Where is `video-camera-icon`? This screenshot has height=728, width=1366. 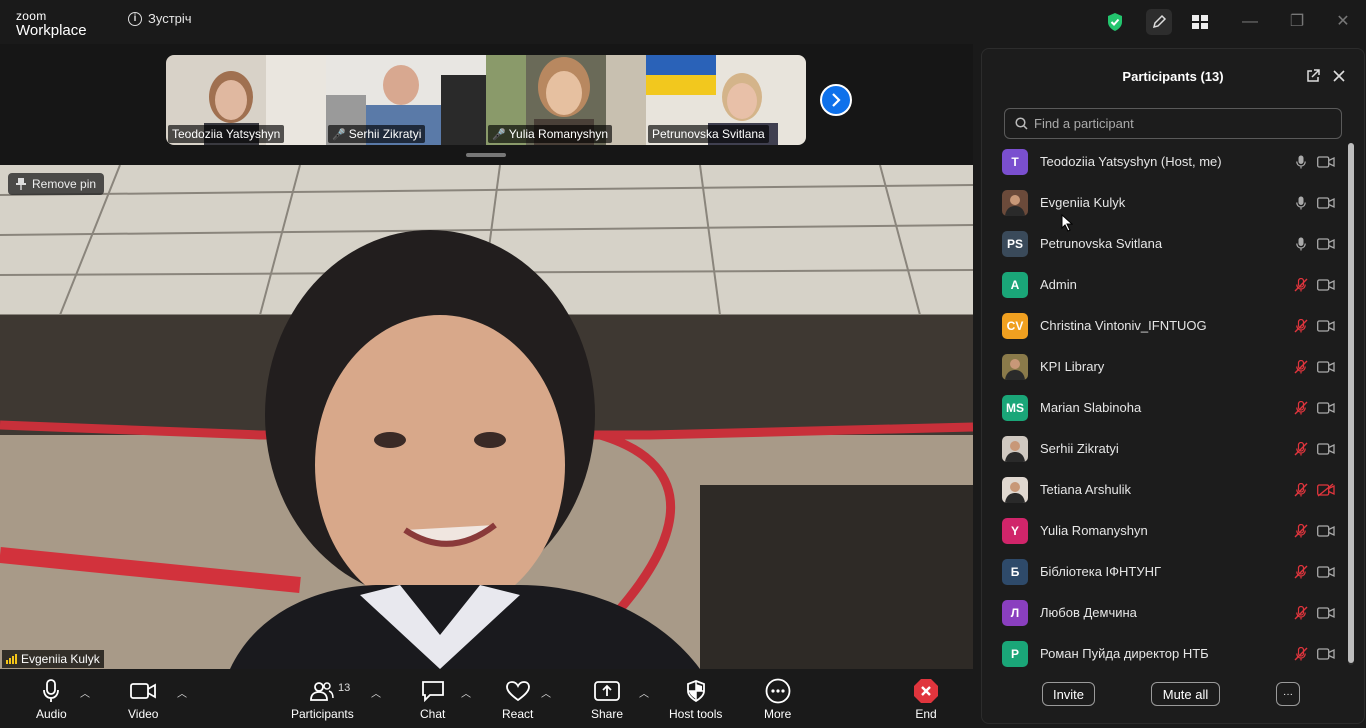
video-camera-icon is located at coordinates (143, 691).